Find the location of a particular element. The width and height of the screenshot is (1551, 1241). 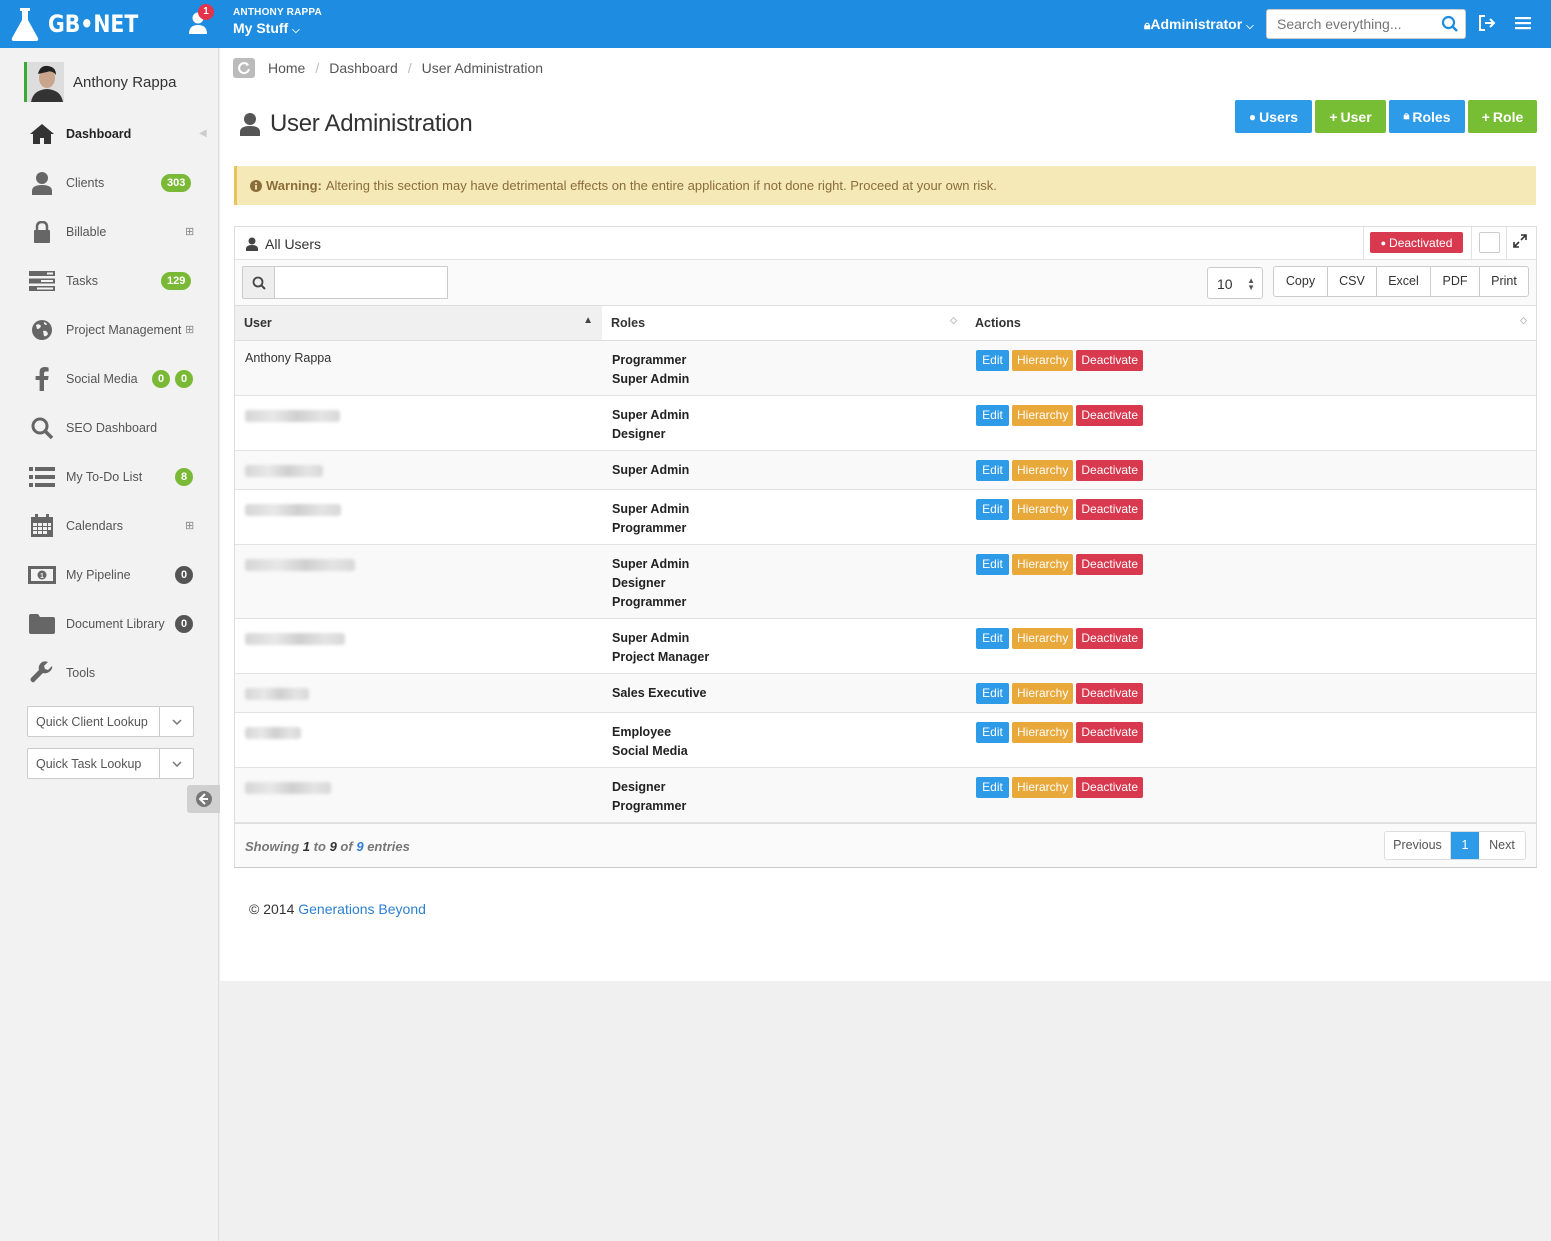

sidebar-item-seo-dashboard: SEO Dashboard is located at coordinates (109, 427).